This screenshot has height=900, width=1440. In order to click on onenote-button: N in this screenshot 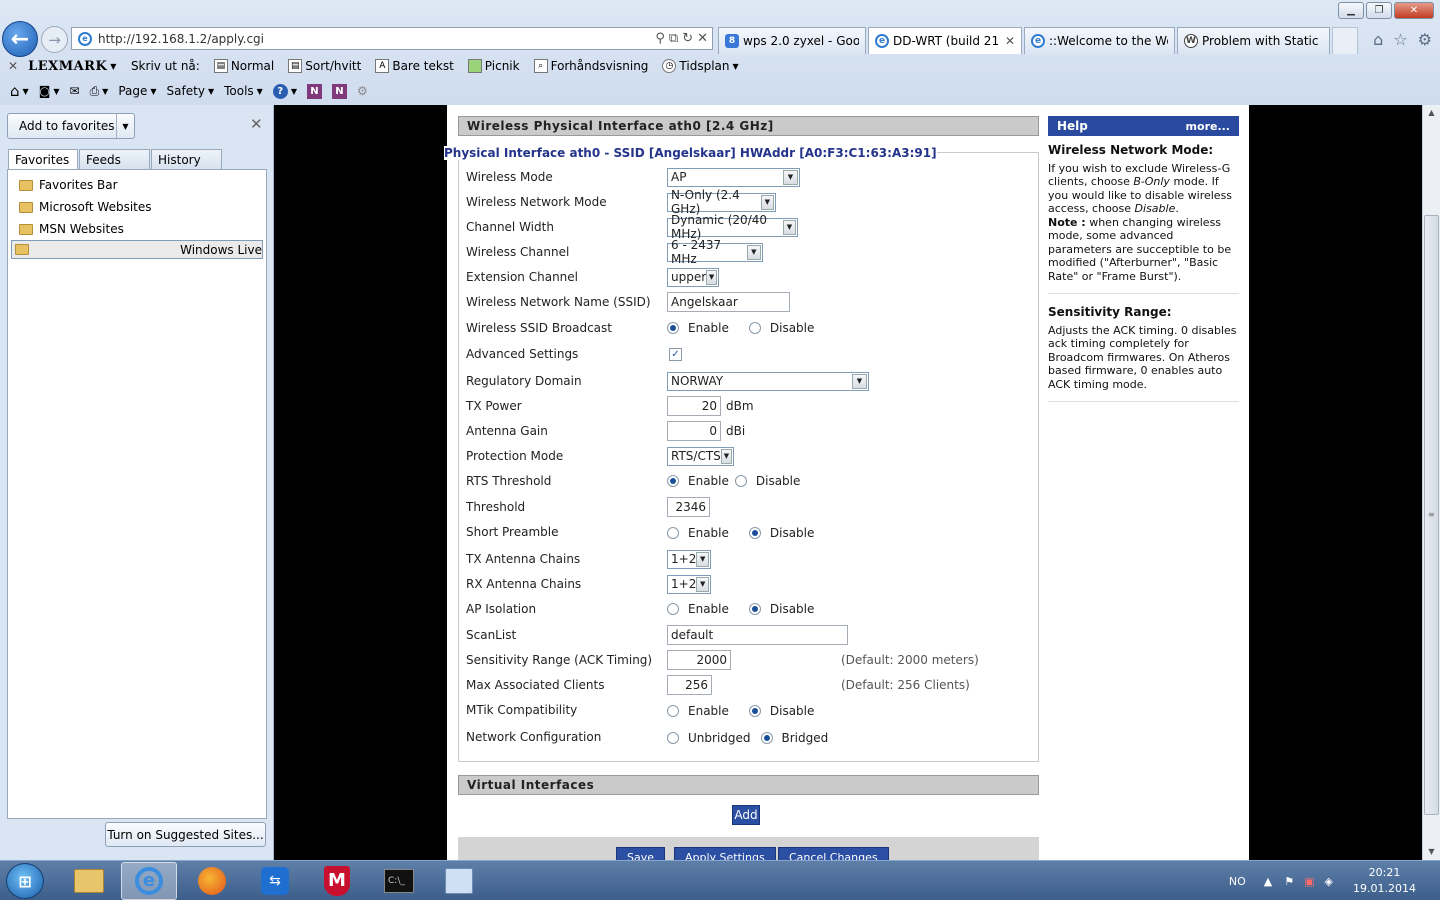, I will do `click(314, 91)`.